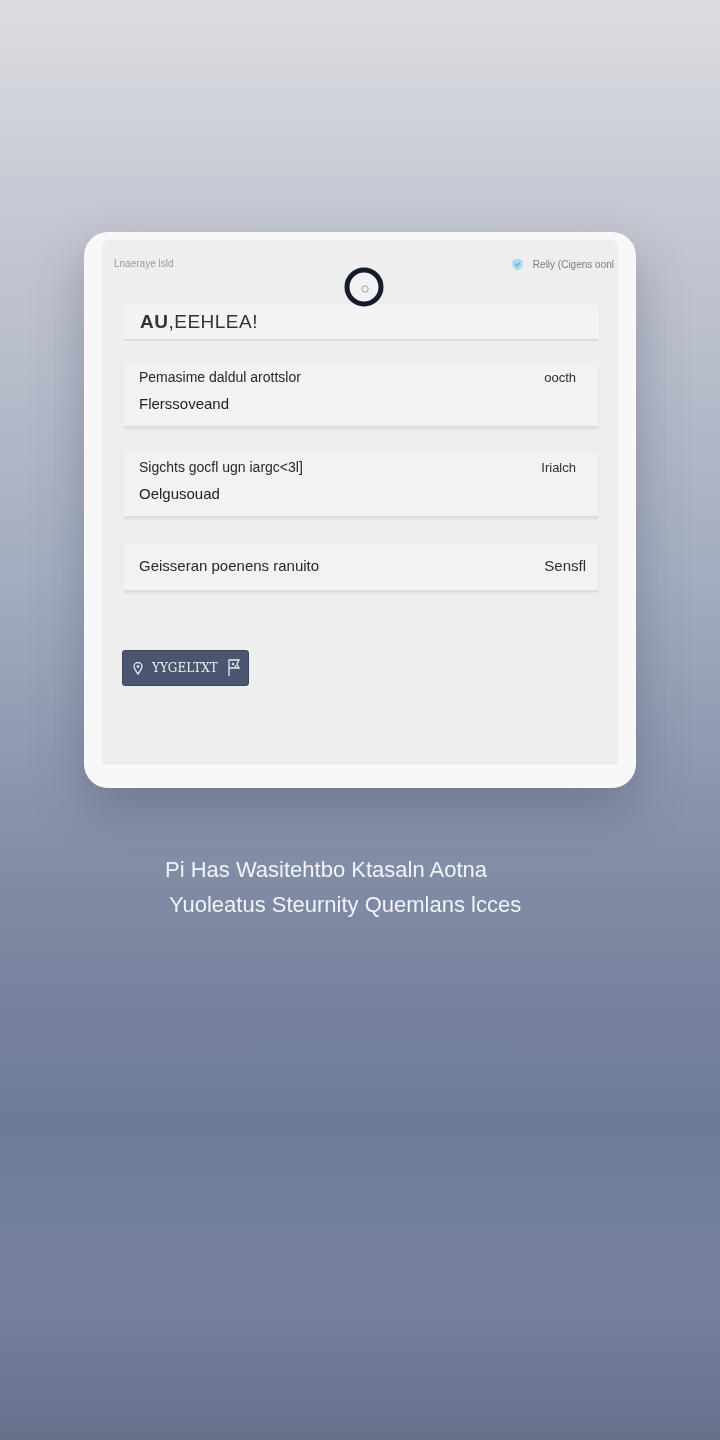 Image resolution: width=720 pixels, height=1440 pixels. What do you see at coordinates (220, 377) in the screenshot?
I see `field-label: Pemasime daldul arottslor` at bounding box center [220, 377].